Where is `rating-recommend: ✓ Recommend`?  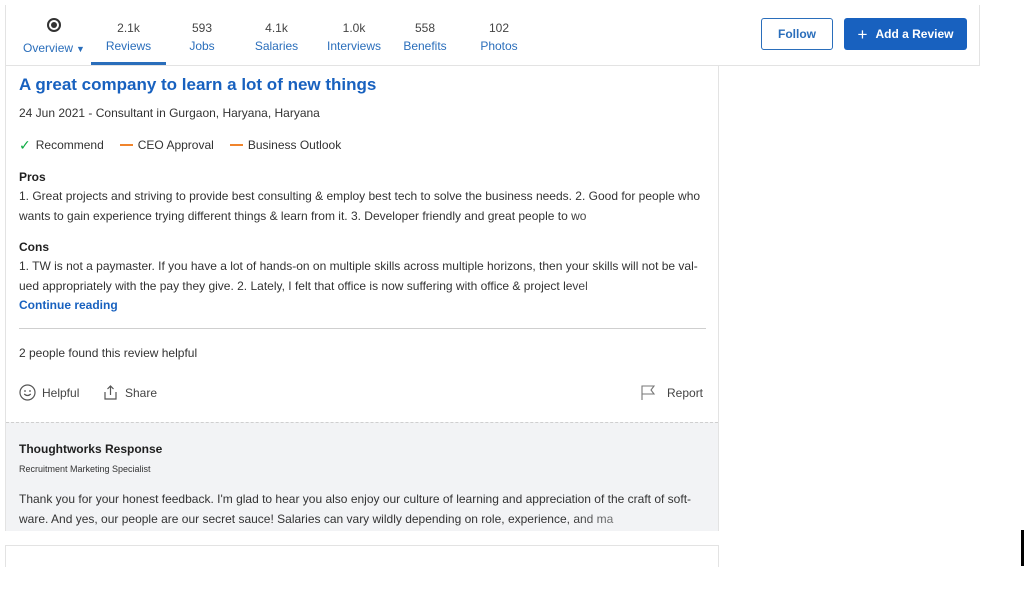
rating-recommend: ✓ Recommend is located at coordinates (61, 145).